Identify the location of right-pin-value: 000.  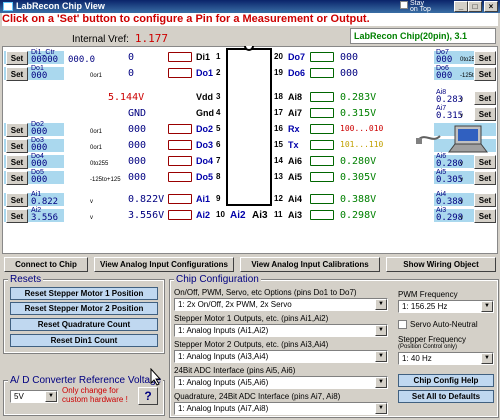
(444, 60).